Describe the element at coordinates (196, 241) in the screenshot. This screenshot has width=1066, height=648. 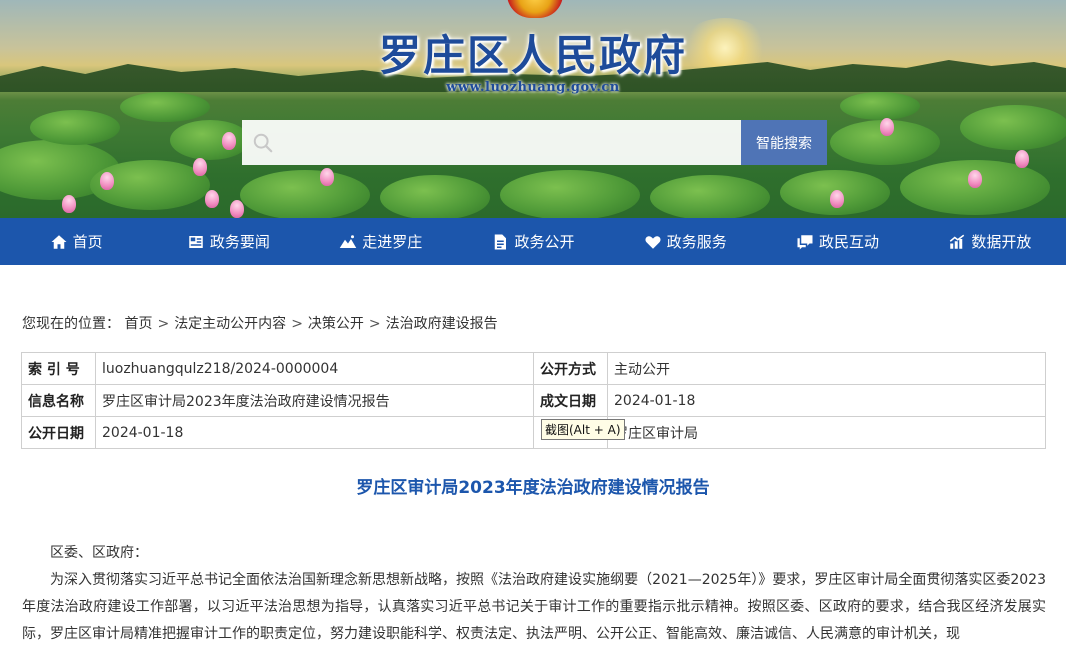
I see `news-icon` at that location.